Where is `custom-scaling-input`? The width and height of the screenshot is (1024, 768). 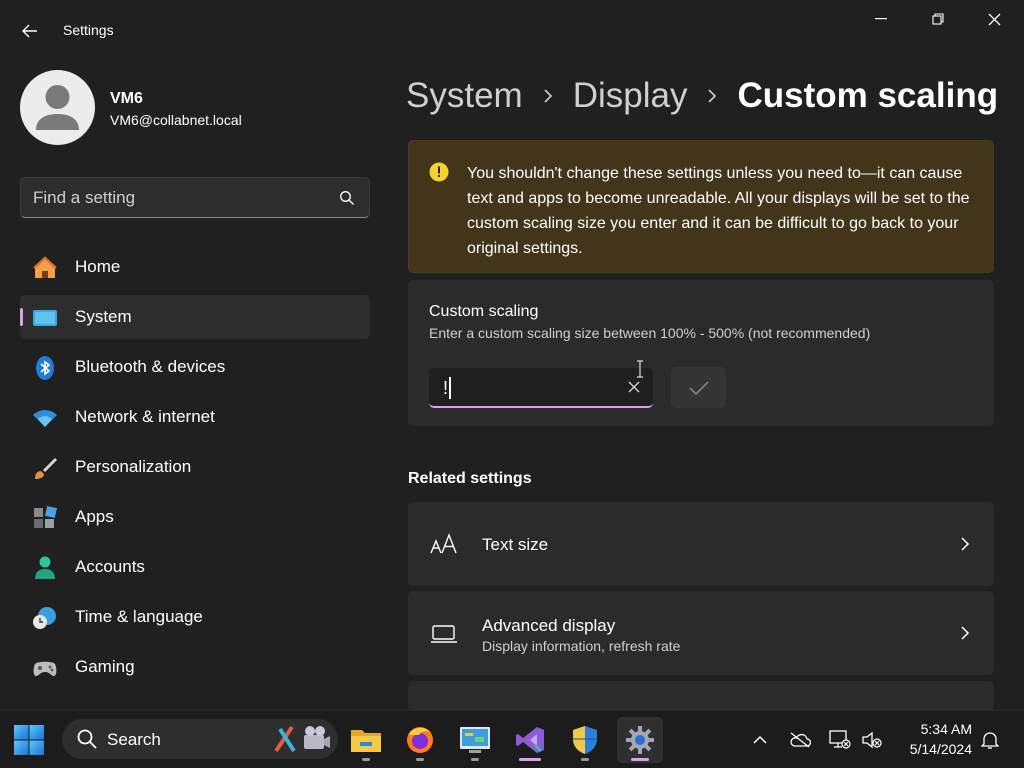
custom-scaling-input is located at coordinates (528, 388).